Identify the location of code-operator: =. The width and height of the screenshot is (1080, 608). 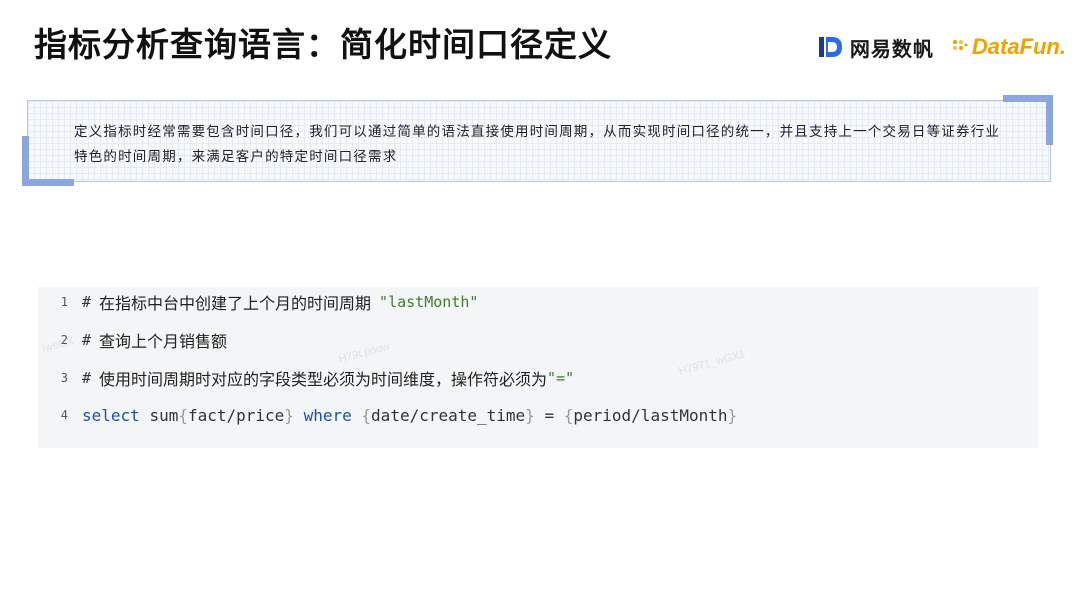
(549, 415).